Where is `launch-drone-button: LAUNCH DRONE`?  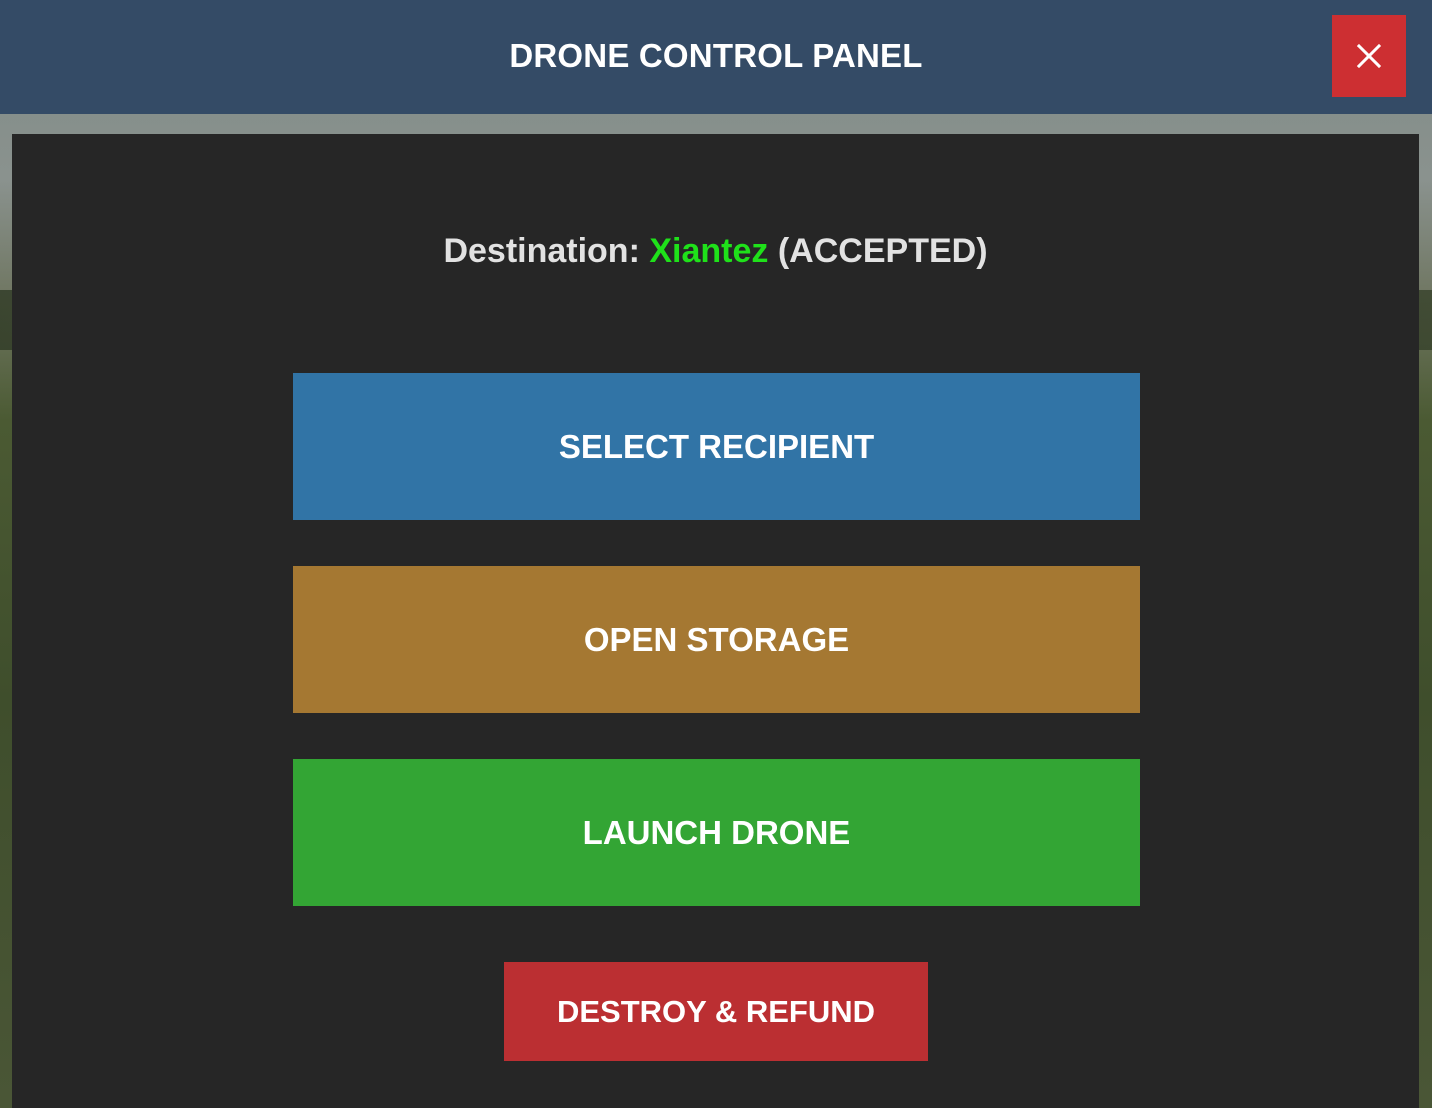 launch-drone-button: LAUNCH DRONE is located at coordinates (716, 832).